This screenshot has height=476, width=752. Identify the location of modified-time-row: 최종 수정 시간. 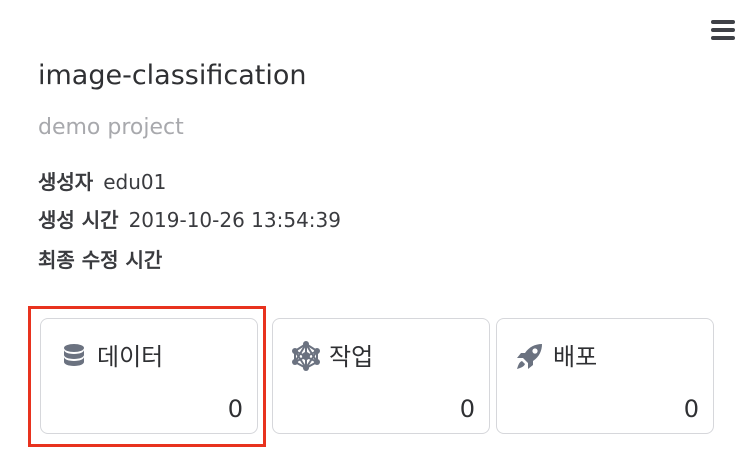
(105, 260).